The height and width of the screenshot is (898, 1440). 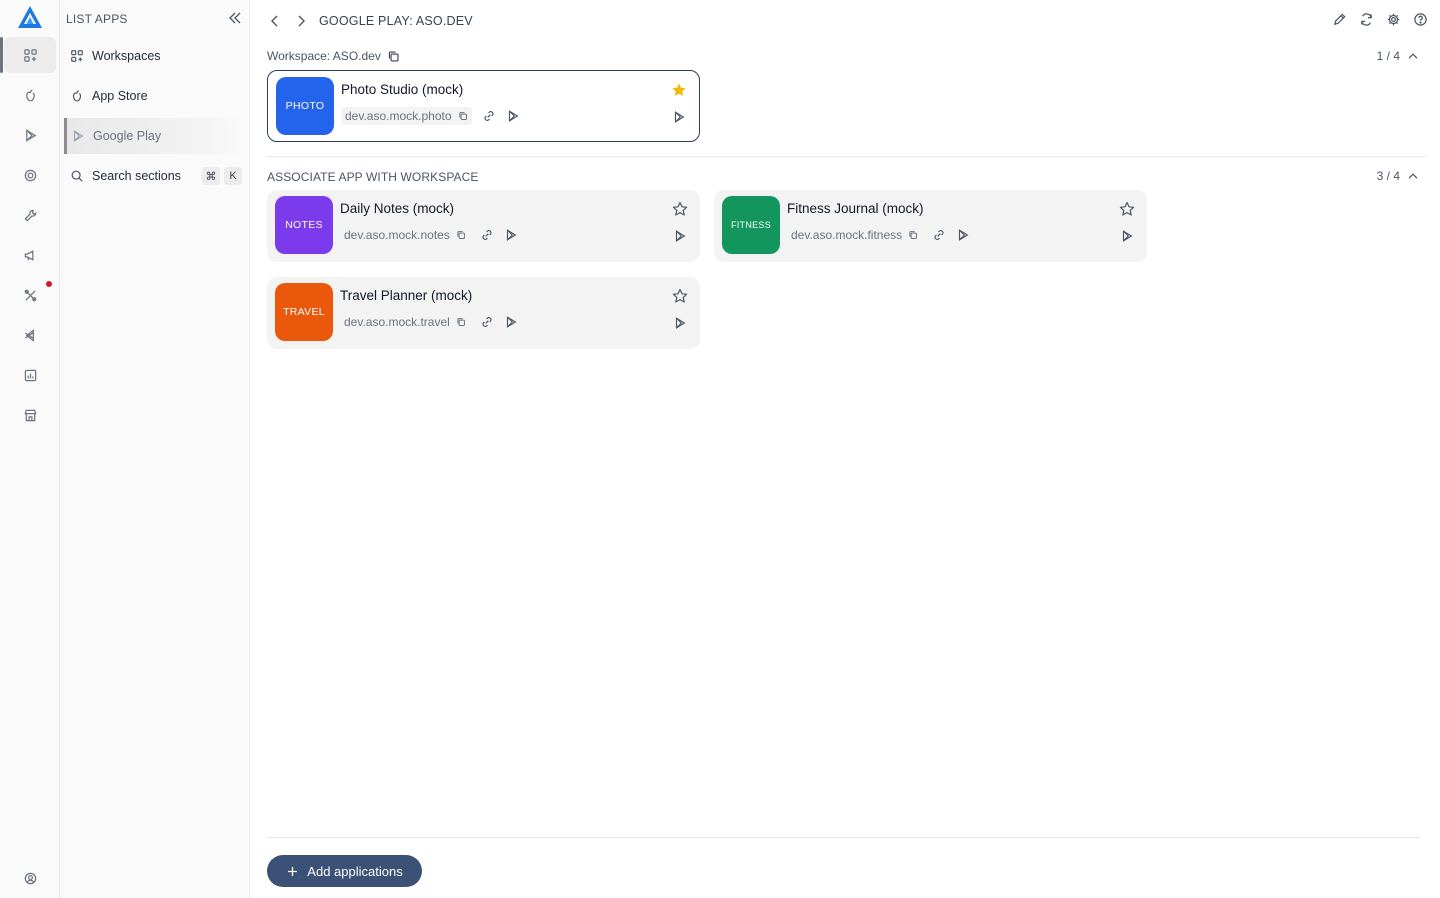 What do you see at coordinates (49, 284) in the screenshot?
I see `notification-dot` at bounding box center [49, 284].